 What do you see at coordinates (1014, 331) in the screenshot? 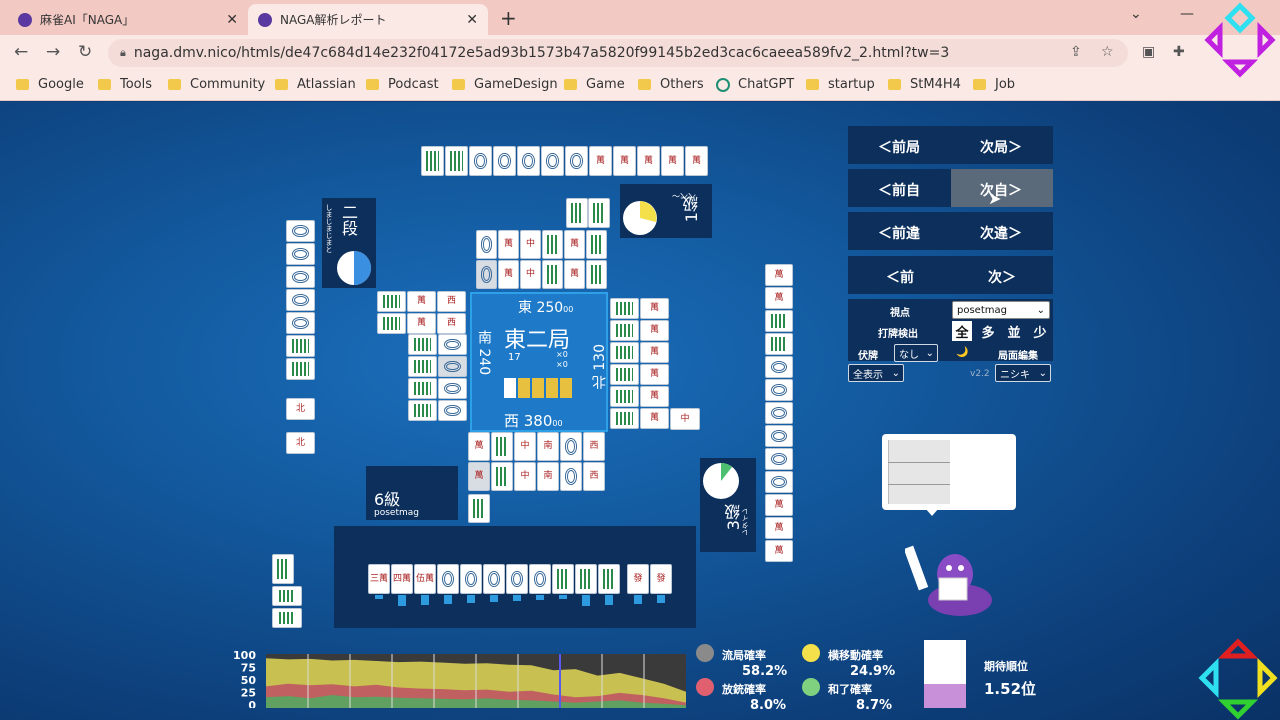
I see `discard-normal-option: 並` at bounding box center [1014, 331].